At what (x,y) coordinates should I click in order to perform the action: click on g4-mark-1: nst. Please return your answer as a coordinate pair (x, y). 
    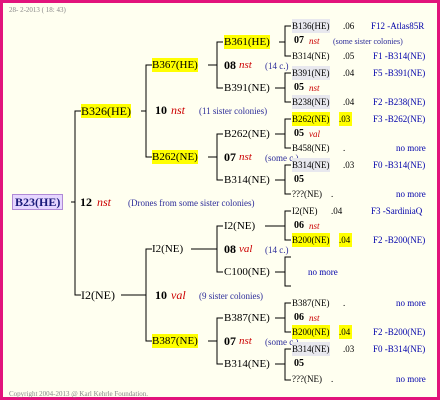
    Looking at the image, I should click on (314, 41).